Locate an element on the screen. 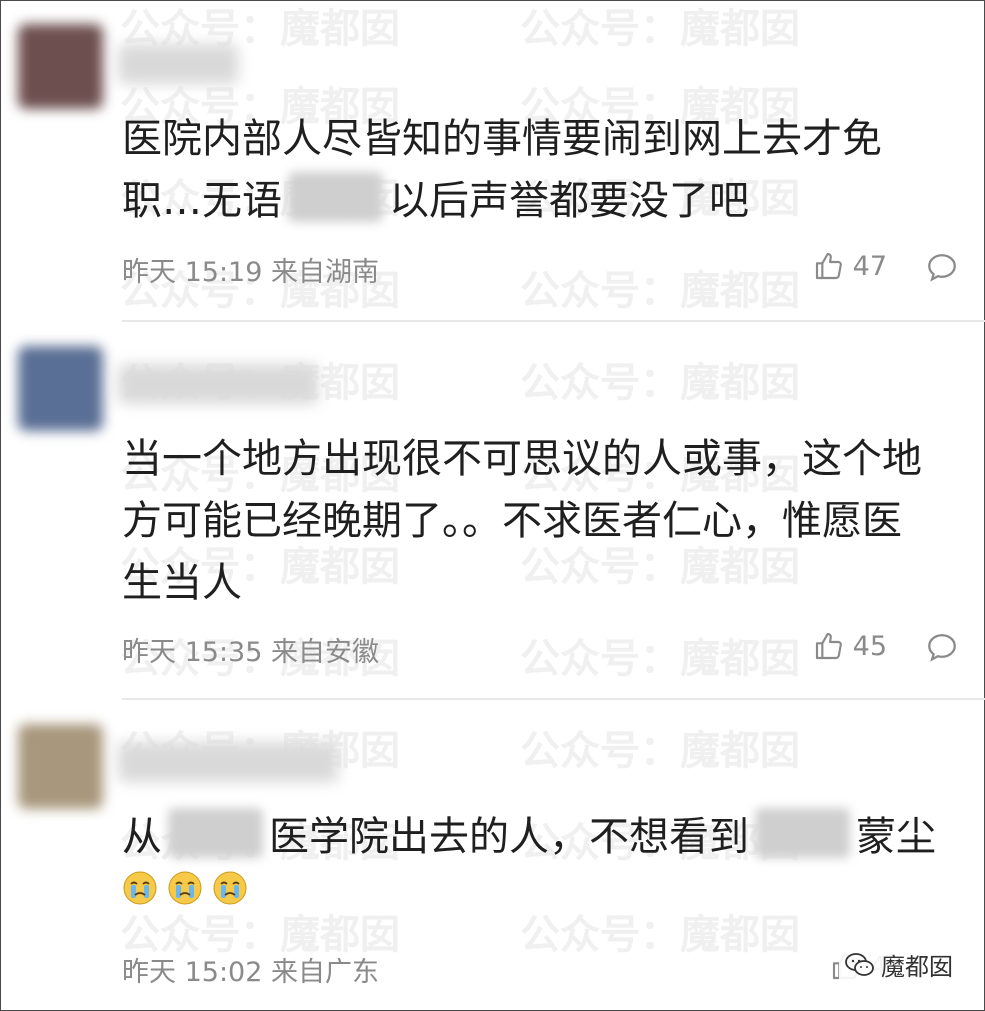 The width and height of the screenshot is (985, 1011). wechat-logo-icon is located at coordinates (859, 964).